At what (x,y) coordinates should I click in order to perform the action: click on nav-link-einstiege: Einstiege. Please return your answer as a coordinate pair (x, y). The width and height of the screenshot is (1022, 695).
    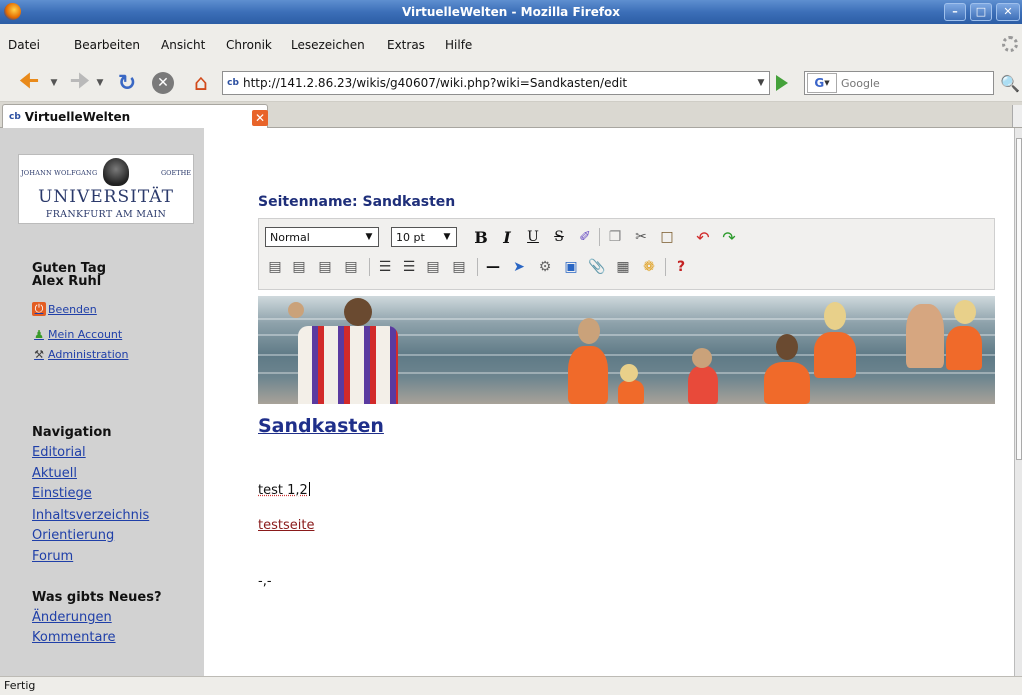
    Looking at the image, I should click on (62, 493).